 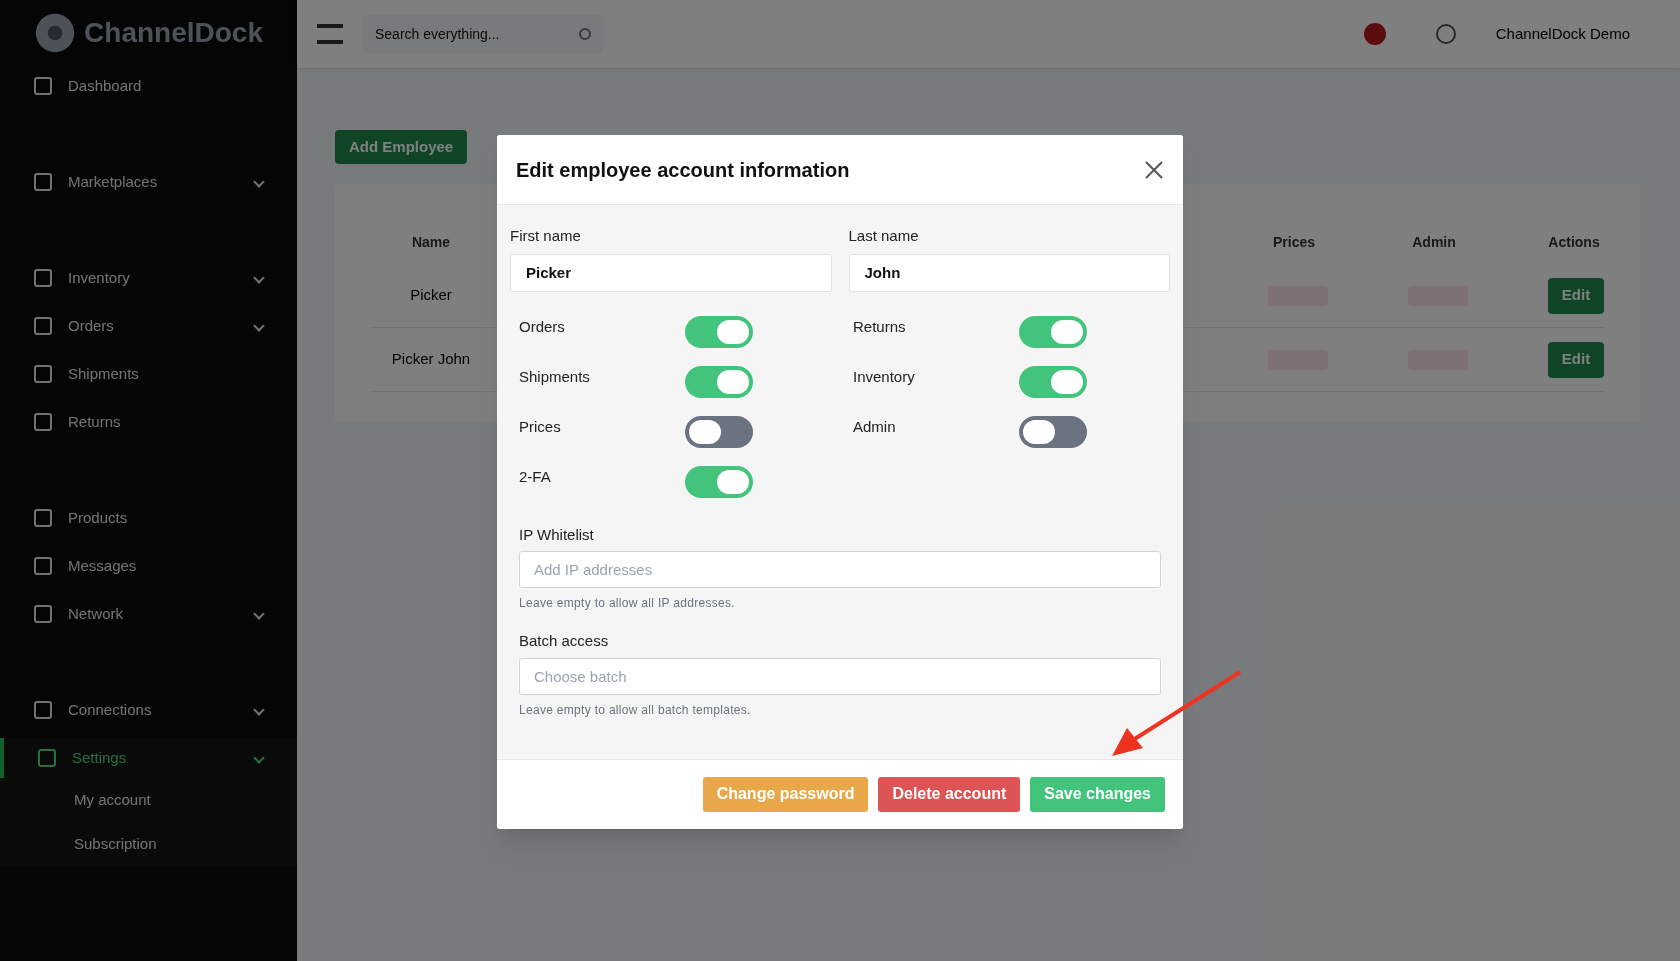 What do you see at coordinates (1434, 242) in the screenshot?
I see `column-header: Admin` at bounding box center [1434, 242].